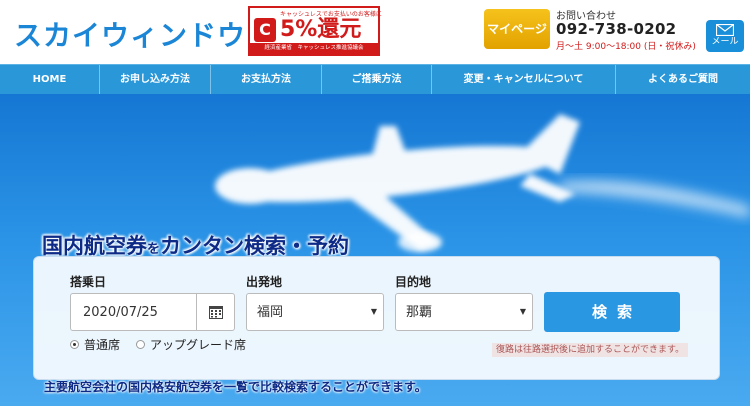 Image resolution: width=750 pixels, height=406 pixels. I want to click on seat-upgrade-label: アップグレード席, so click(198, 345).